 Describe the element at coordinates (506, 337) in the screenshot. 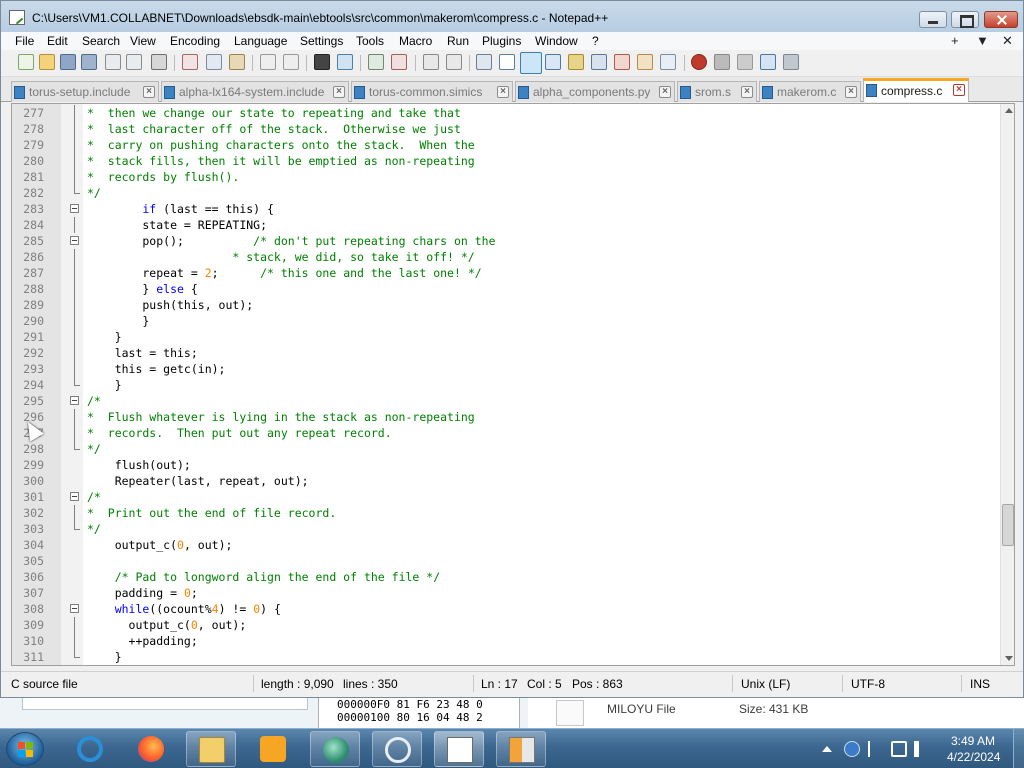

I see `code-line: 291 }` at that location.